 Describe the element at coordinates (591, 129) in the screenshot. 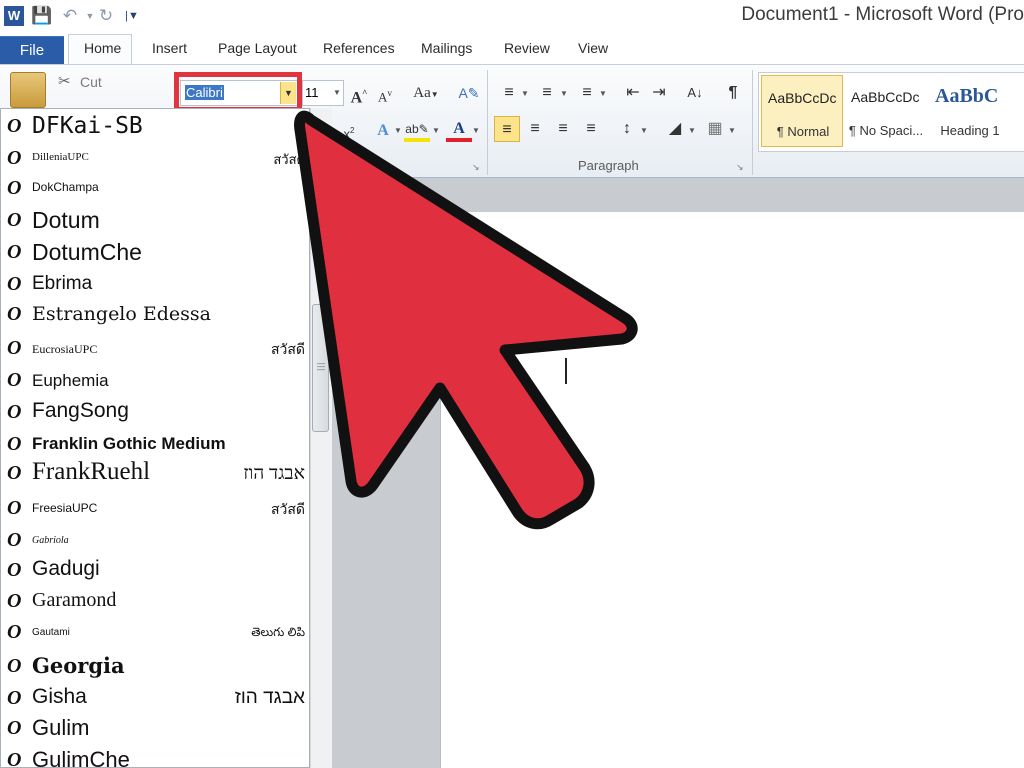

I see `justify-icon: ≡` at that location.